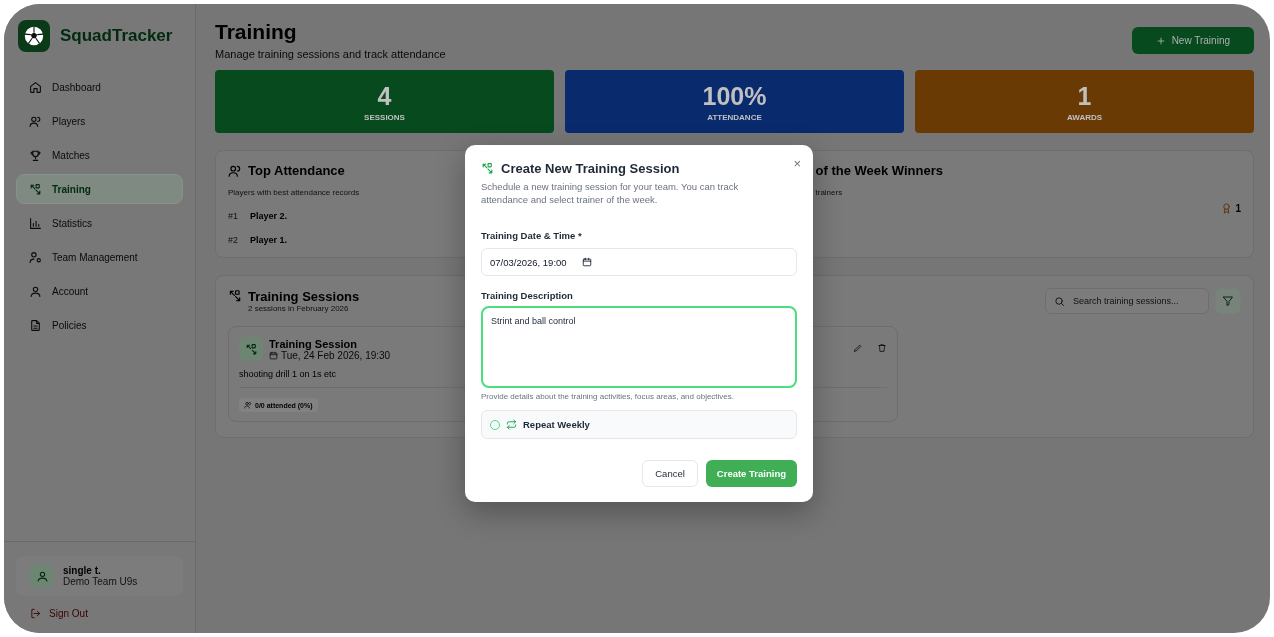 The width and height of the screenshot is (1274, 637). What do you see at coordinates (879, 170) in the screenshot?
I see `card-title: of the Week Winners` at bounding box center [879, 170].